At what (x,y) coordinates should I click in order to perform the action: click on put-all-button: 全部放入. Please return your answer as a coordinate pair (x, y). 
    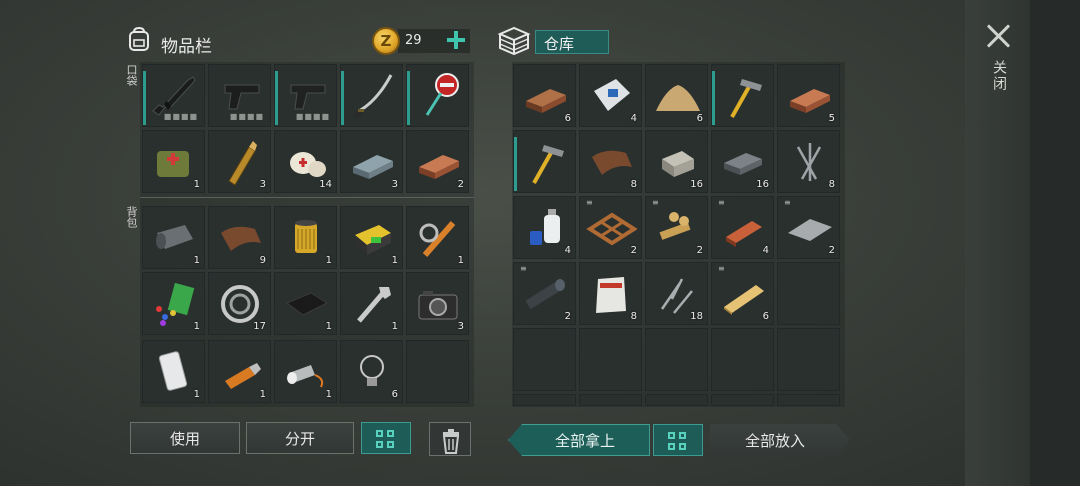
    Looking at the image, I should click on (780, 440).